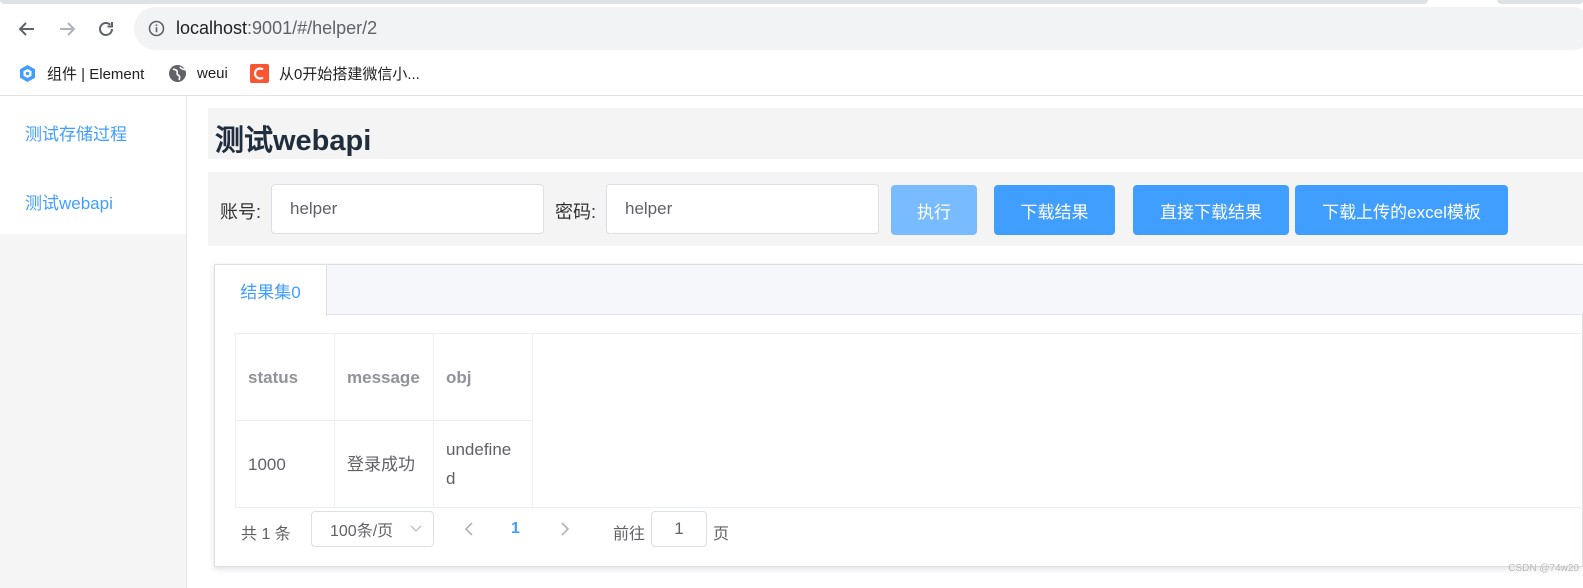  What do you see at coordinates (384, 464) in the screenshot?
I see `table-cell-message: 登录成功` at bounding box center [384, 464].